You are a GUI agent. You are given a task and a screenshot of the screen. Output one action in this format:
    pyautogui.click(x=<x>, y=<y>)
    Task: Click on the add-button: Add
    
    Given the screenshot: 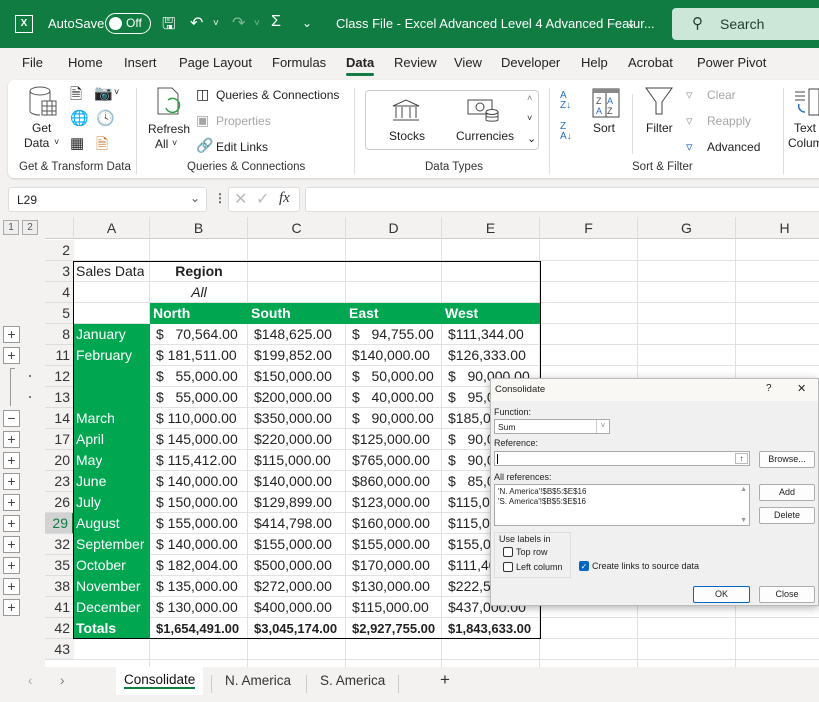 What is the action you would take?
    pyautogui.click(x=787, y=492)
    